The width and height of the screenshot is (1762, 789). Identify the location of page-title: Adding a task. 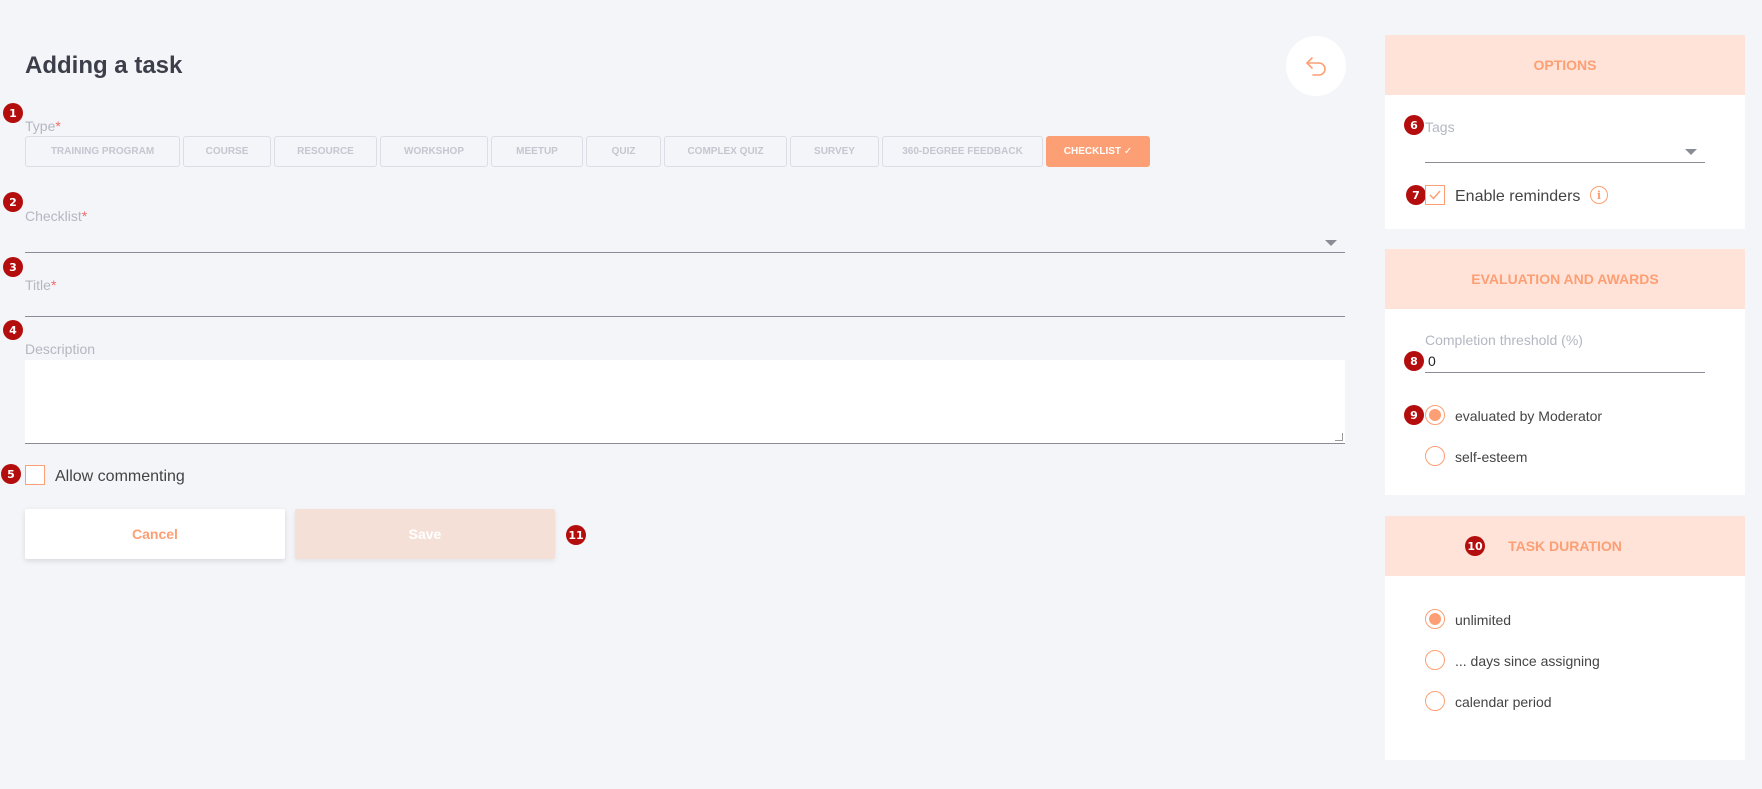
(104, 65).